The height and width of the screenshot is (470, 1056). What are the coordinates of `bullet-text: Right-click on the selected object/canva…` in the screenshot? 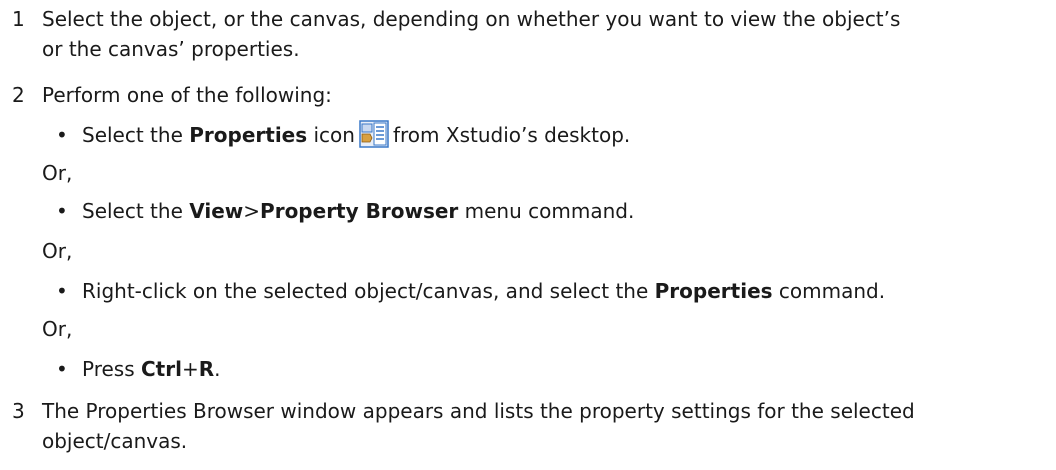 It's located at (368, 291).